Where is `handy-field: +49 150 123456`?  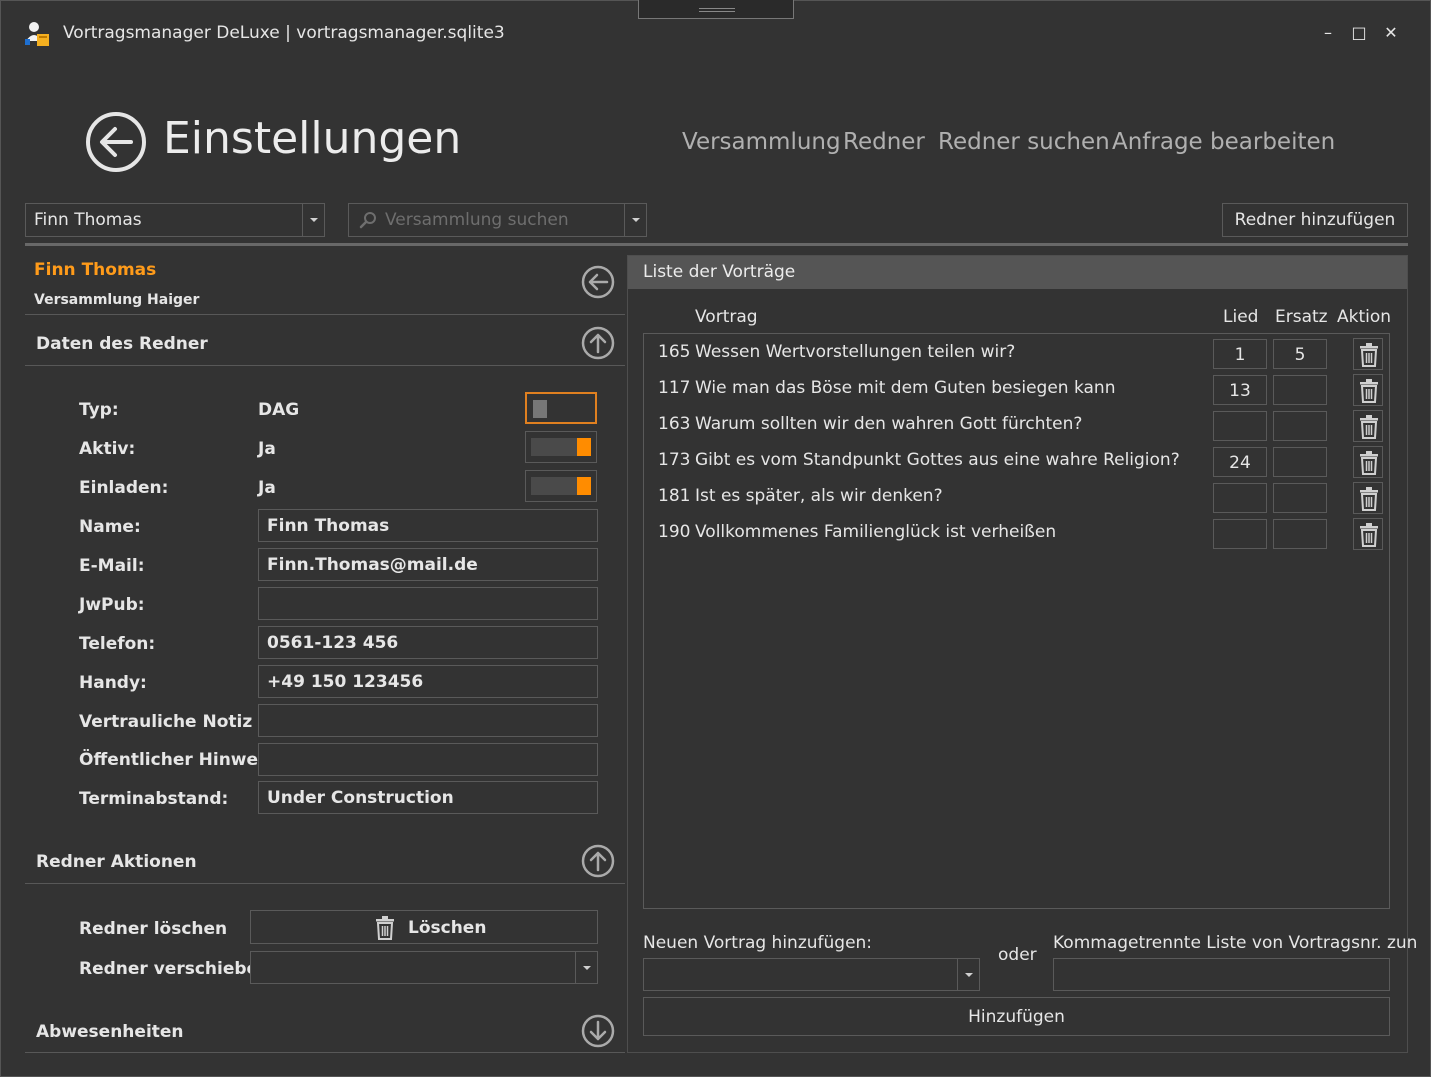 handy-field: +49 150 123456 is located at coordinates (428, 681).